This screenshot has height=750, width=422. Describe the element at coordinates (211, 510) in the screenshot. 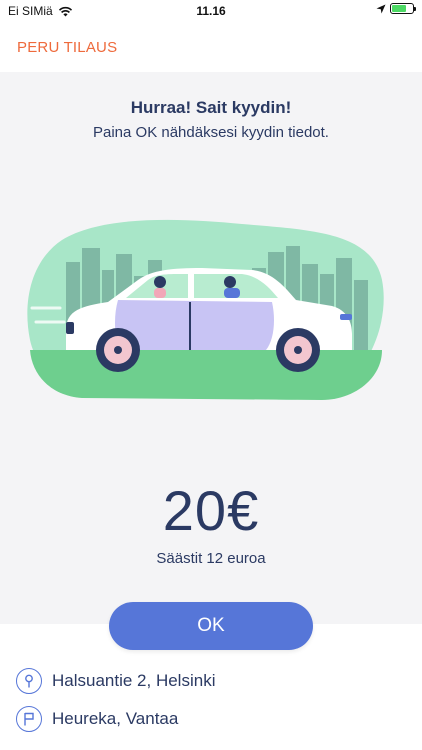

I see `price-display: 20€` at that location.